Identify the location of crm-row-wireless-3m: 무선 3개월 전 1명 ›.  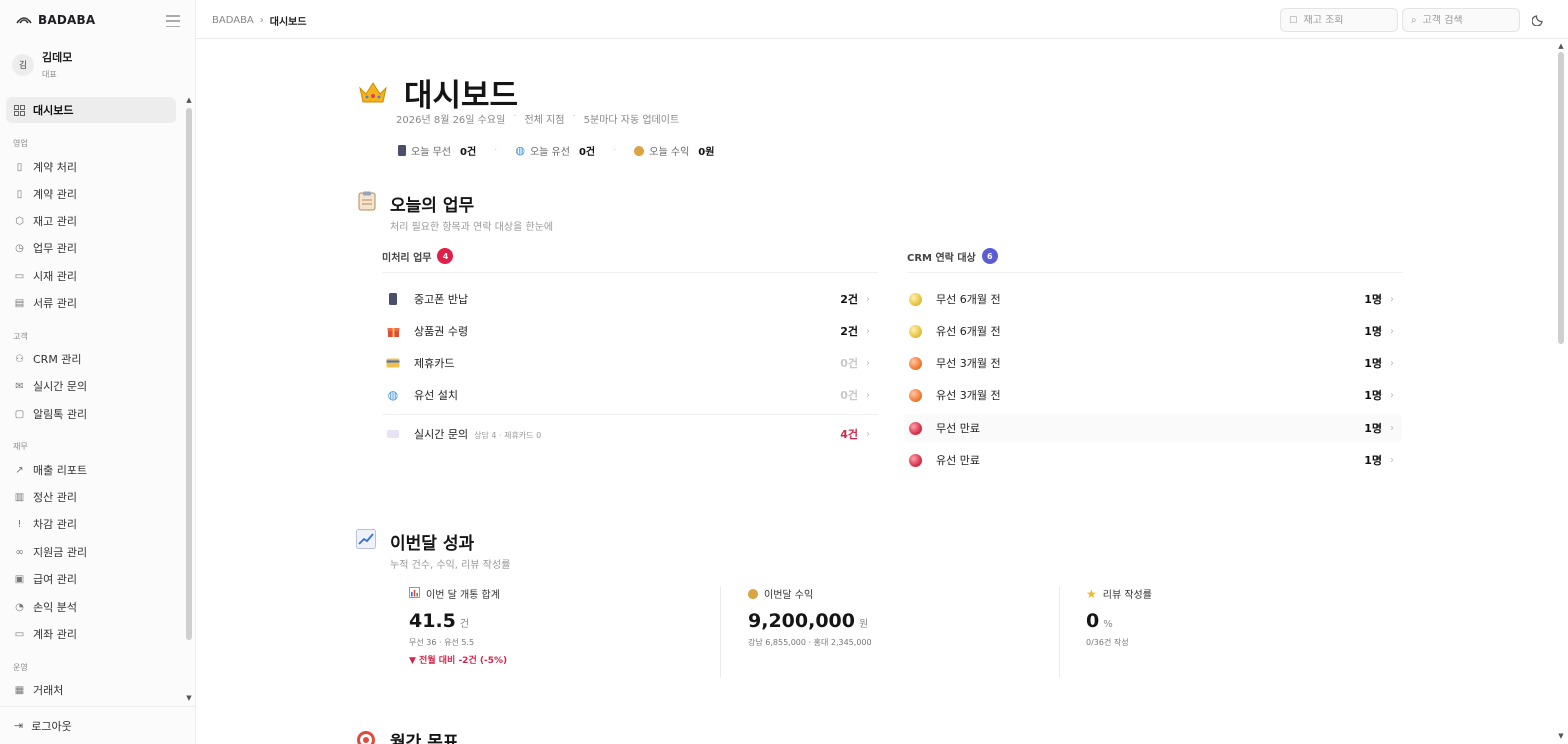
(1153, 363).